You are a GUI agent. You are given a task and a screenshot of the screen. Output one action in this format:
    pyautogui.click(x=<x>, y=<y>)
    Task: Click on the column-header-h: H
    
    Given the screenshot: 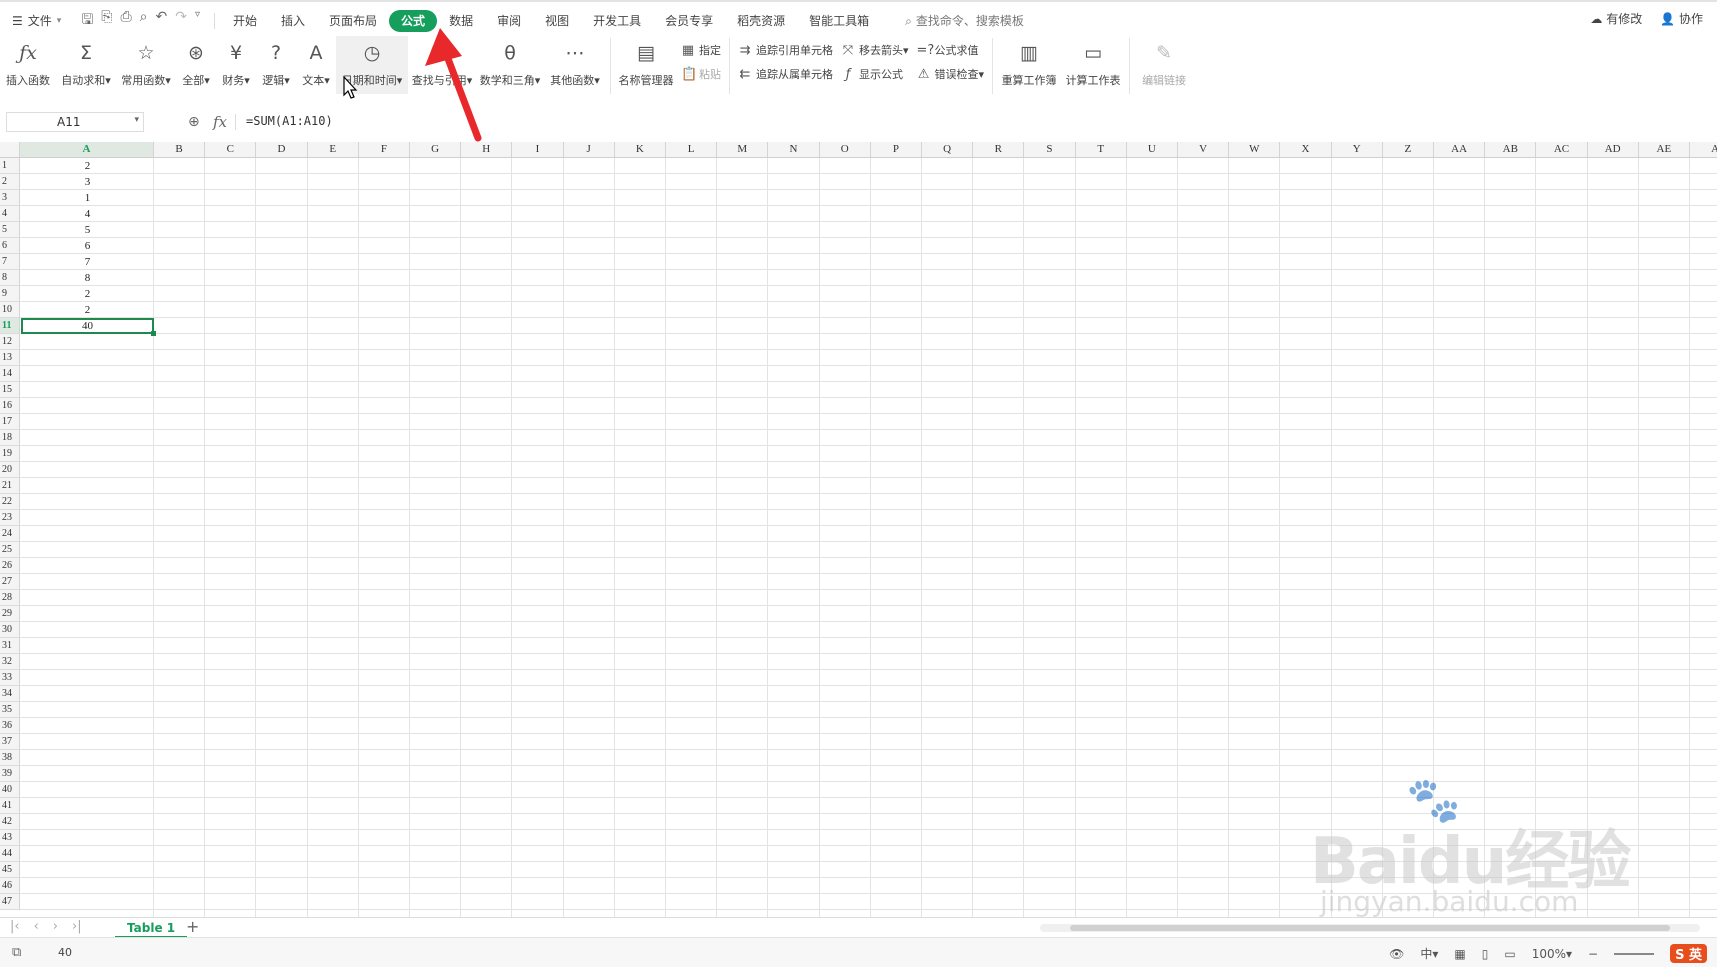 What is the action you would take?
    pyautogui.click(x=487, y=150)
    